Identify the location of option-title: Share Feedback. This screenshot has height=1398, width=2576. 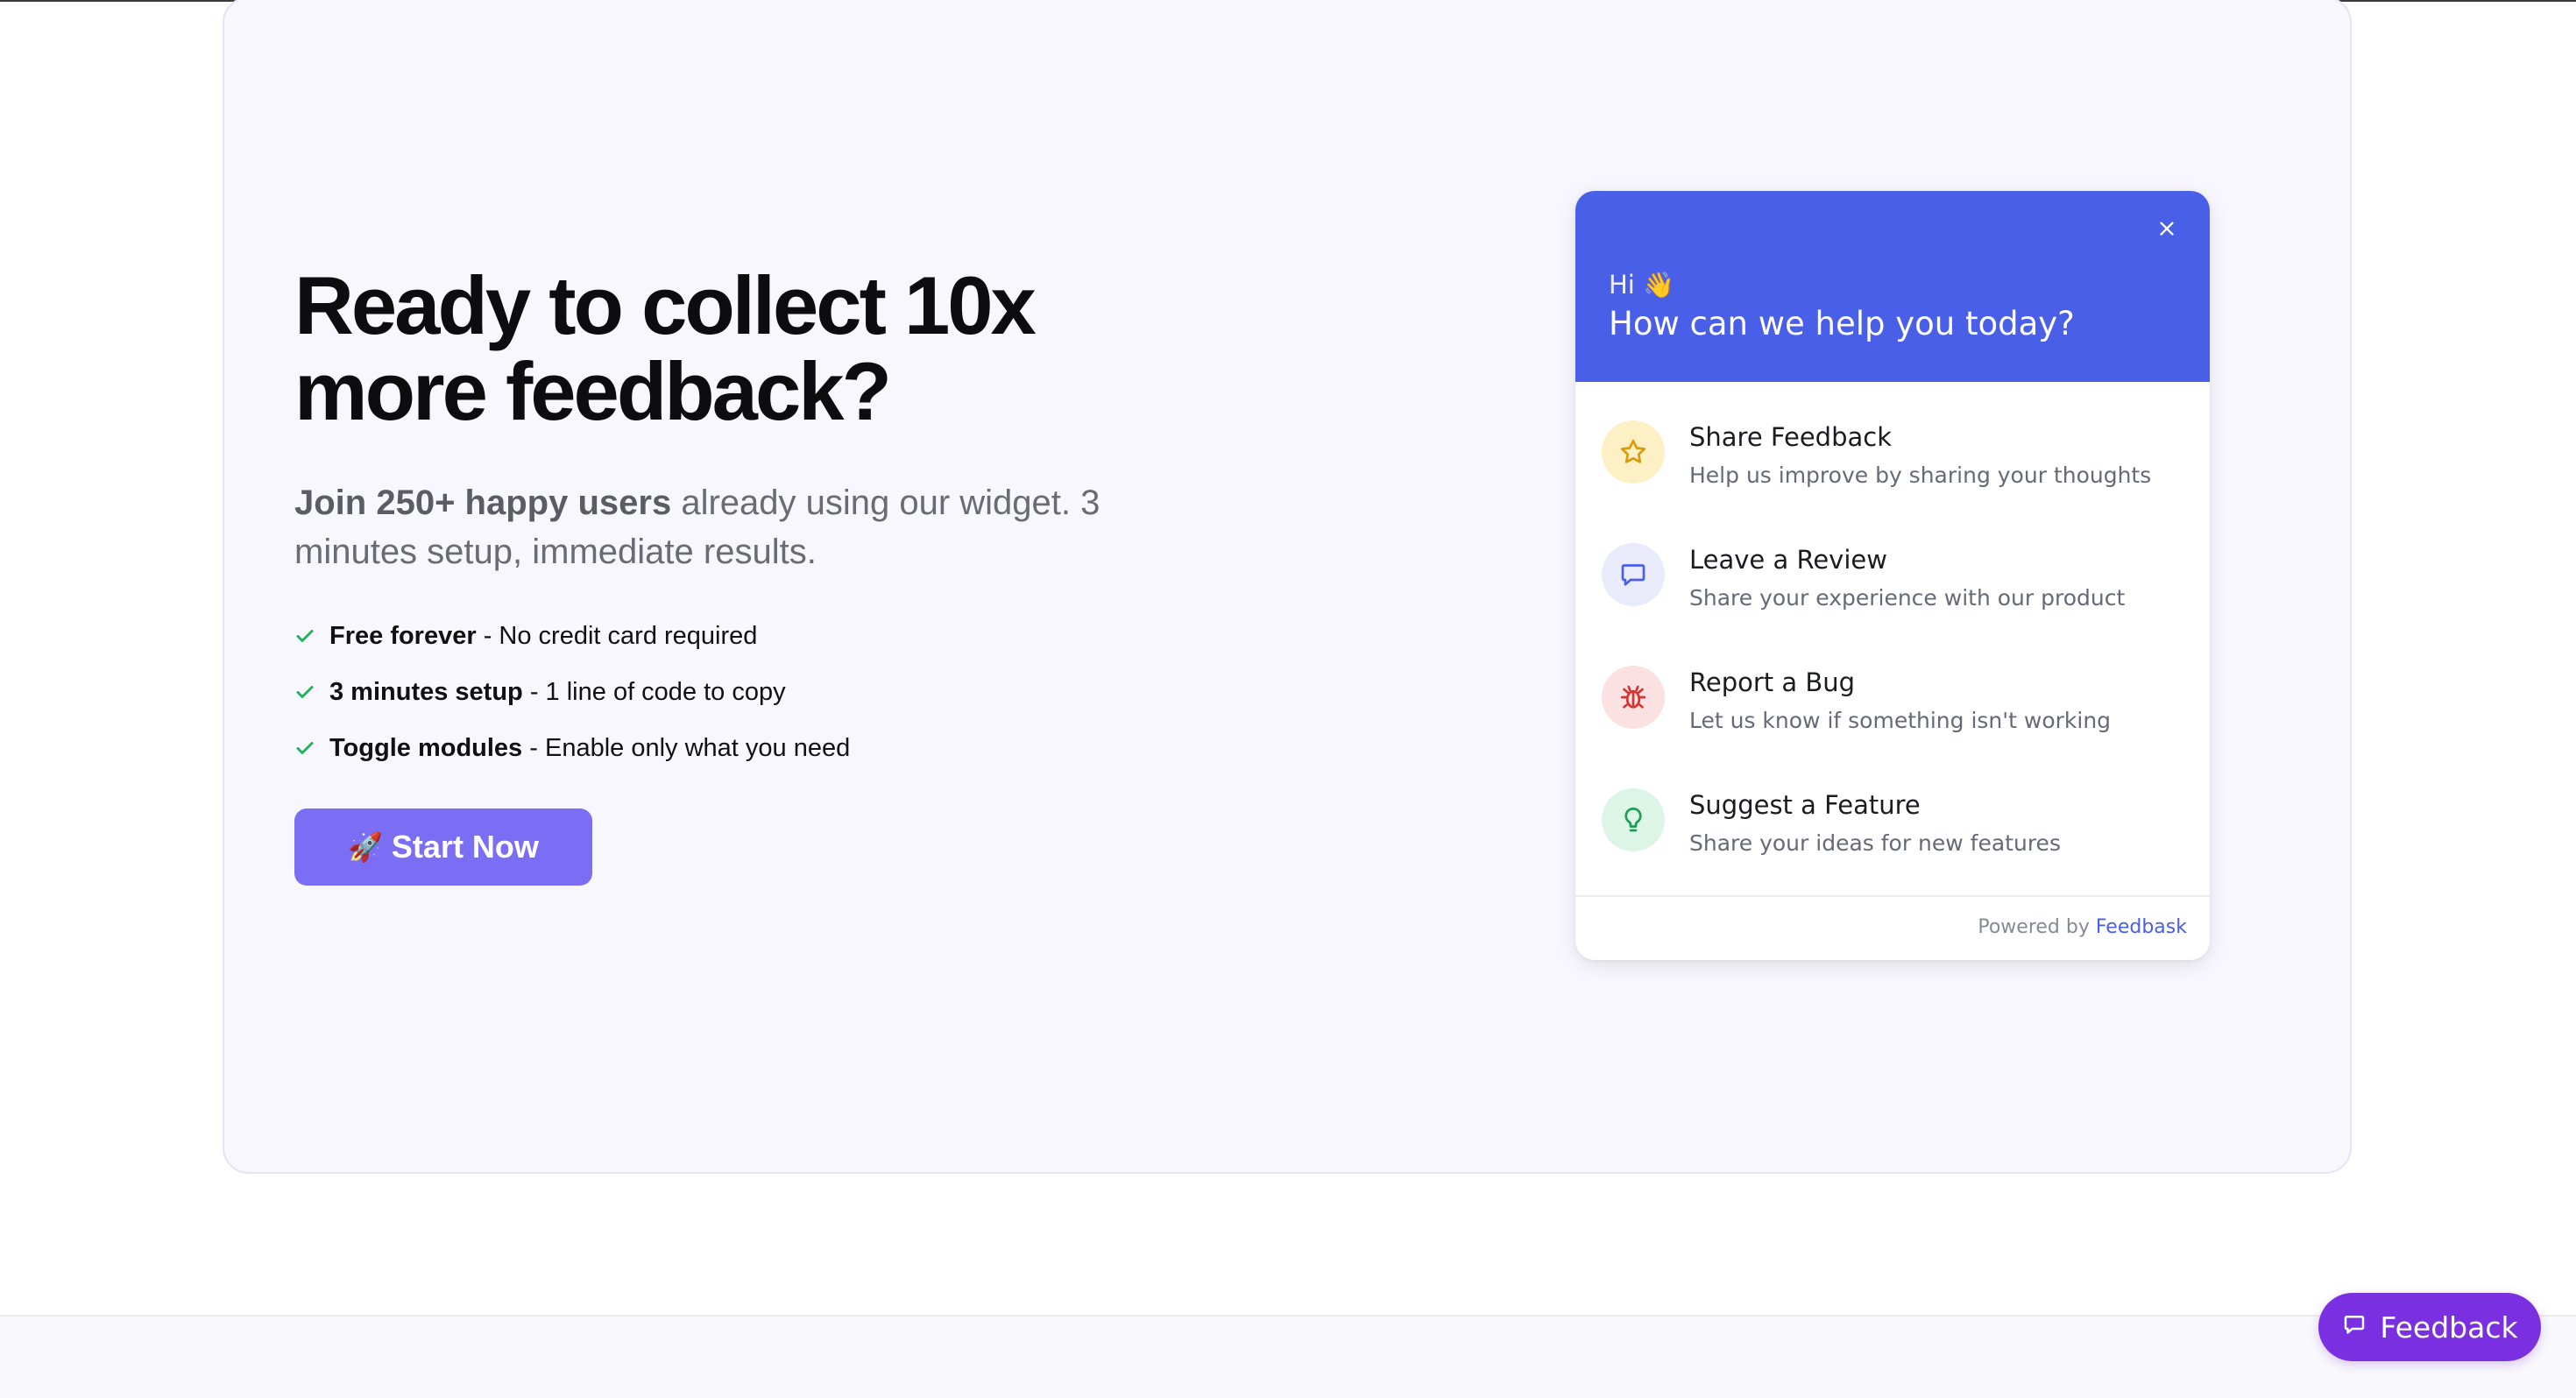
(1791, 437).